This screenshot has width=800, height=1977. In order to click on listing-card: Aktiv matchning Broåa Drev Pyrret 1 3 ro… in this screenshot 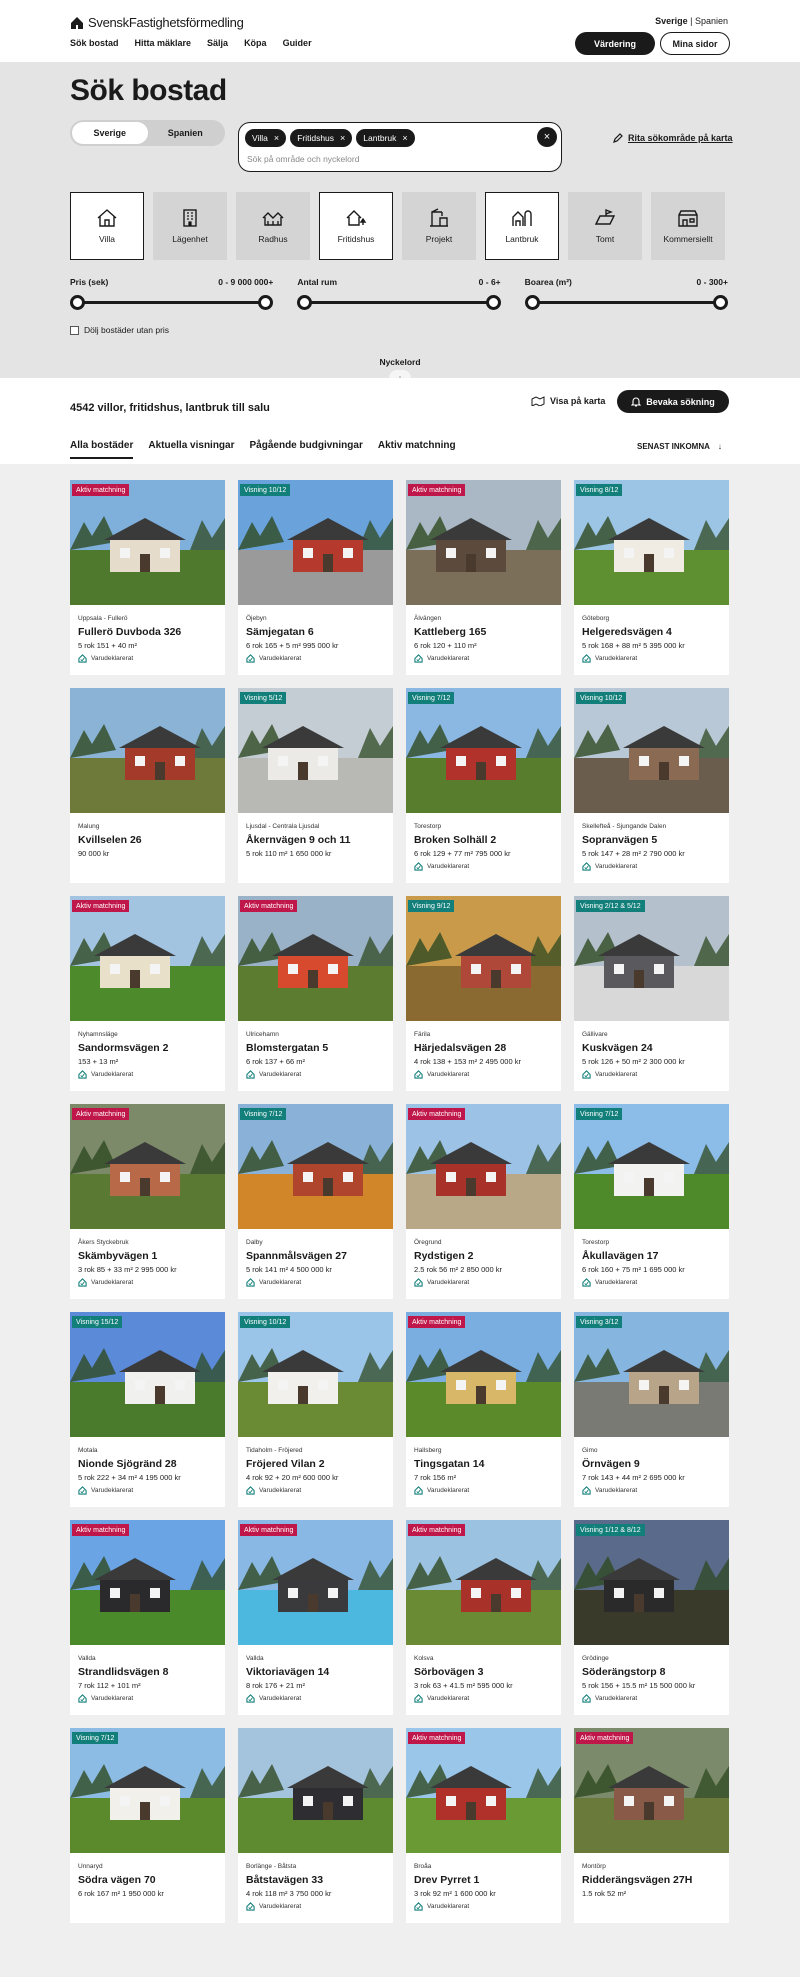, I will do `click(483, 1825)`.